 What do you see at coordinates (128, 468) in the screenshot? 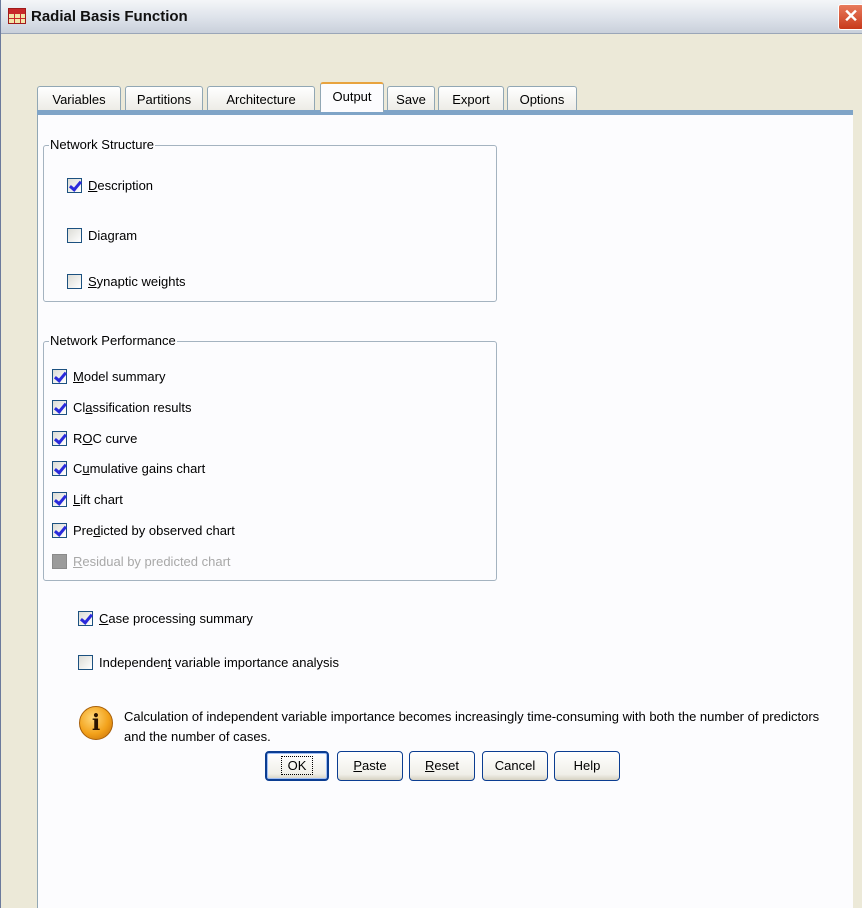
I see `cumulative-gains-chart-checkbox: Cumulative gains chart` at bounding box center [128, 468].